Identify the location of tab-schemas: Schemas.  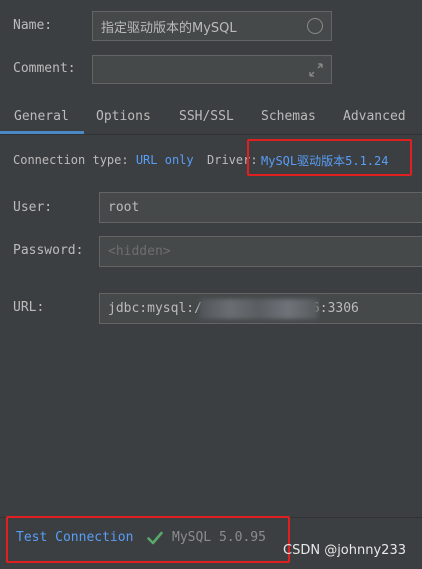
(288, 118).